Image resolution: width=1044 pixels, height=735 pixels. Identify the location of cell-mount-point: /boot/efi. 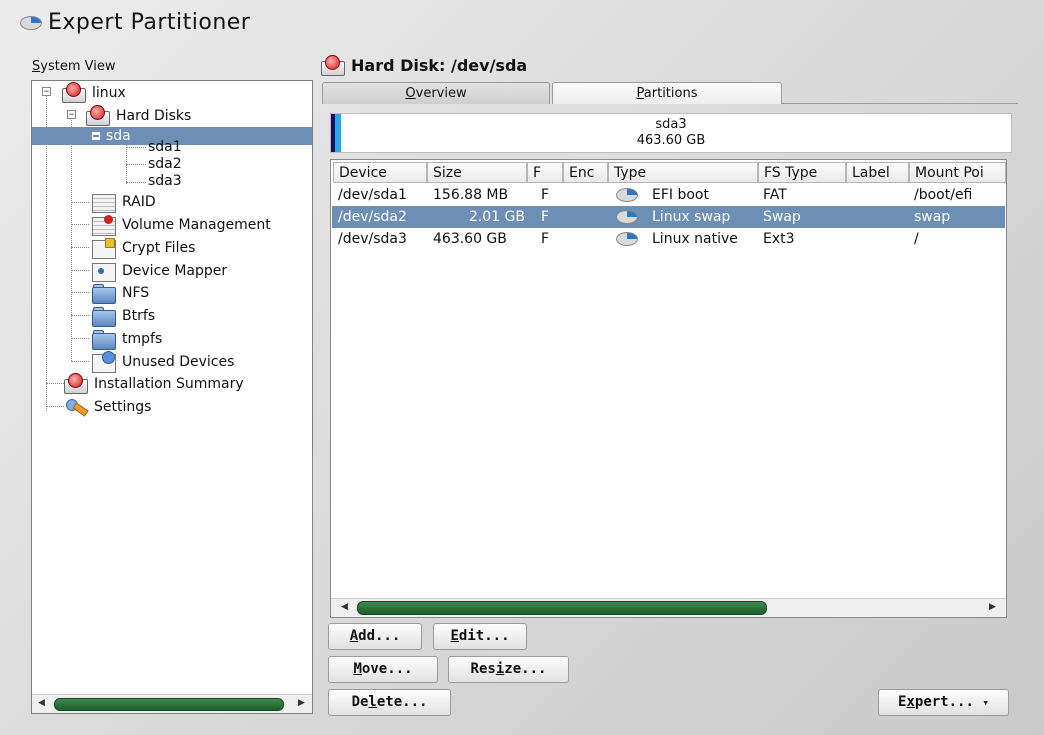
(943, 195).